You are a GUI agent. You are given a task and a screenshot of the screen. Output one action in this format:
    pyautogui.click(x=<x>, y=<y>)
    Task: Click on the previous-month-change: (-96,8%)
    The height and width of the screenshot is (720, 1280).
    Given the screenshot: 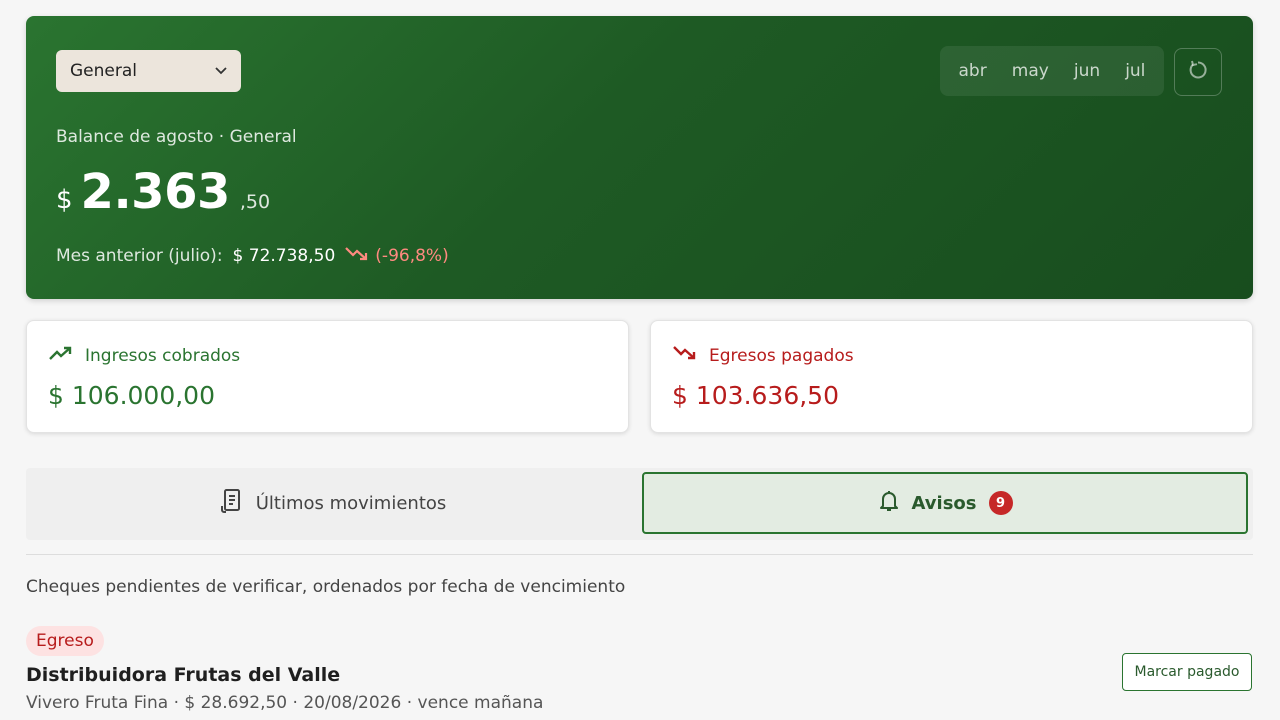 What is the action you would take?
    pyautogui.click(x=397, y=255)
    